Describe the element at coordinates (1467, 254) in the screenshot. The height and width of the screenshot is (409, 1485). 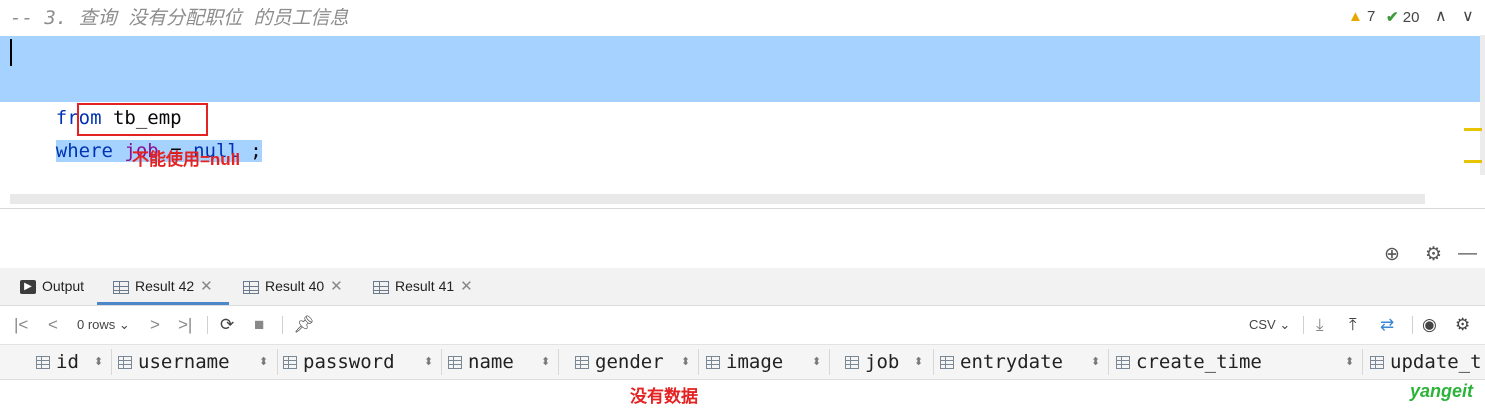
I see `minimize-icon: —` at that location.